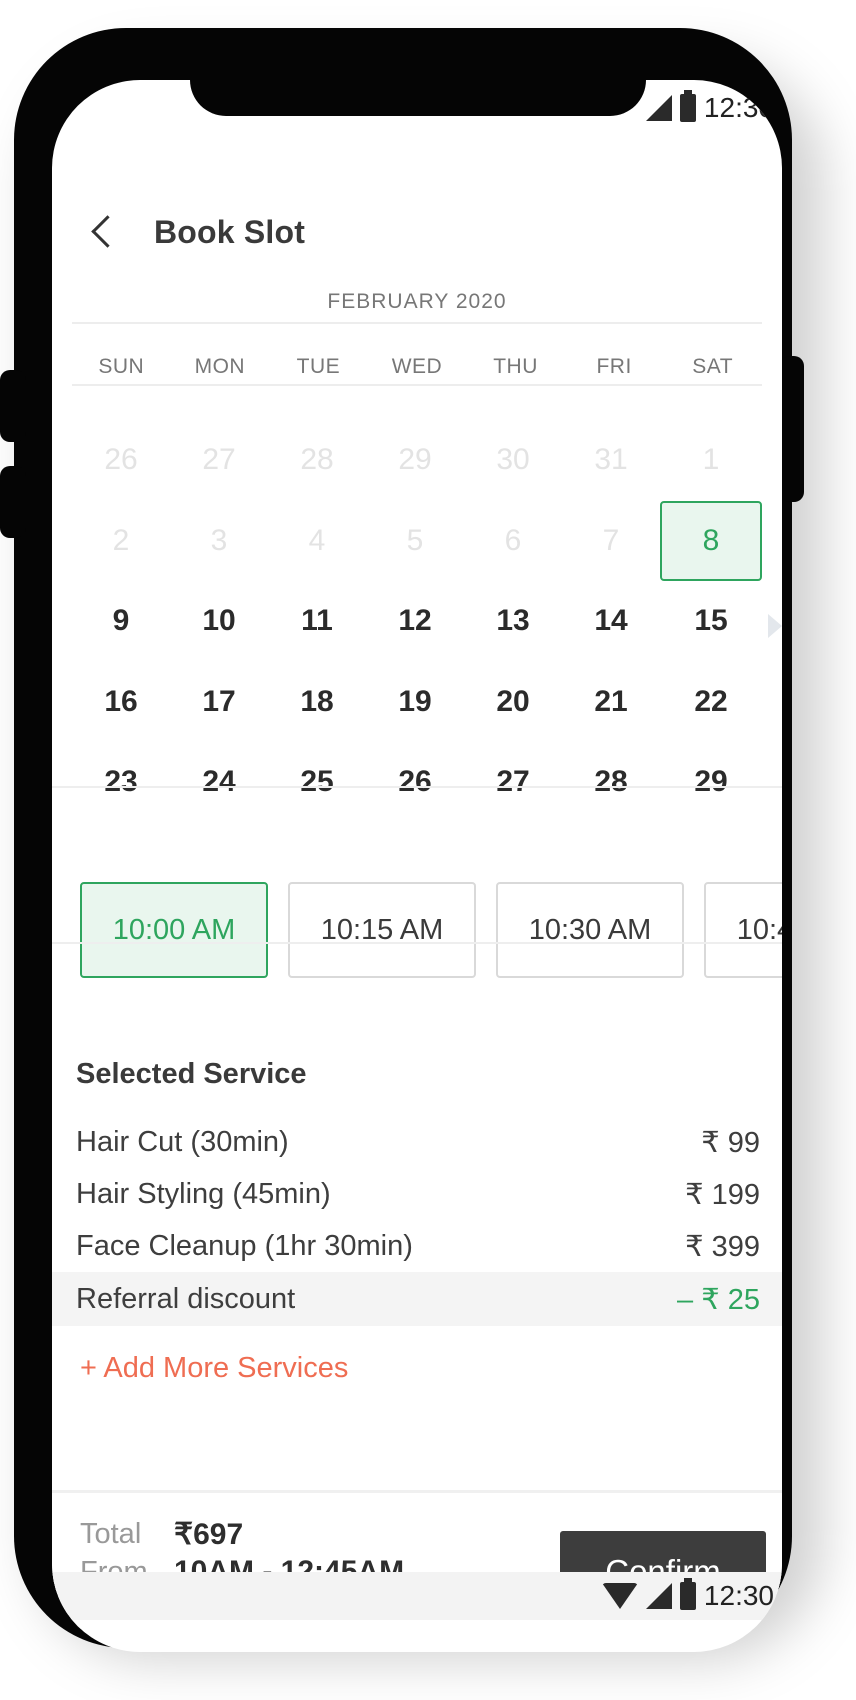 This screenshot has height=1700, width=856. I want to click on calendar-day: 17, so click(219, 702).